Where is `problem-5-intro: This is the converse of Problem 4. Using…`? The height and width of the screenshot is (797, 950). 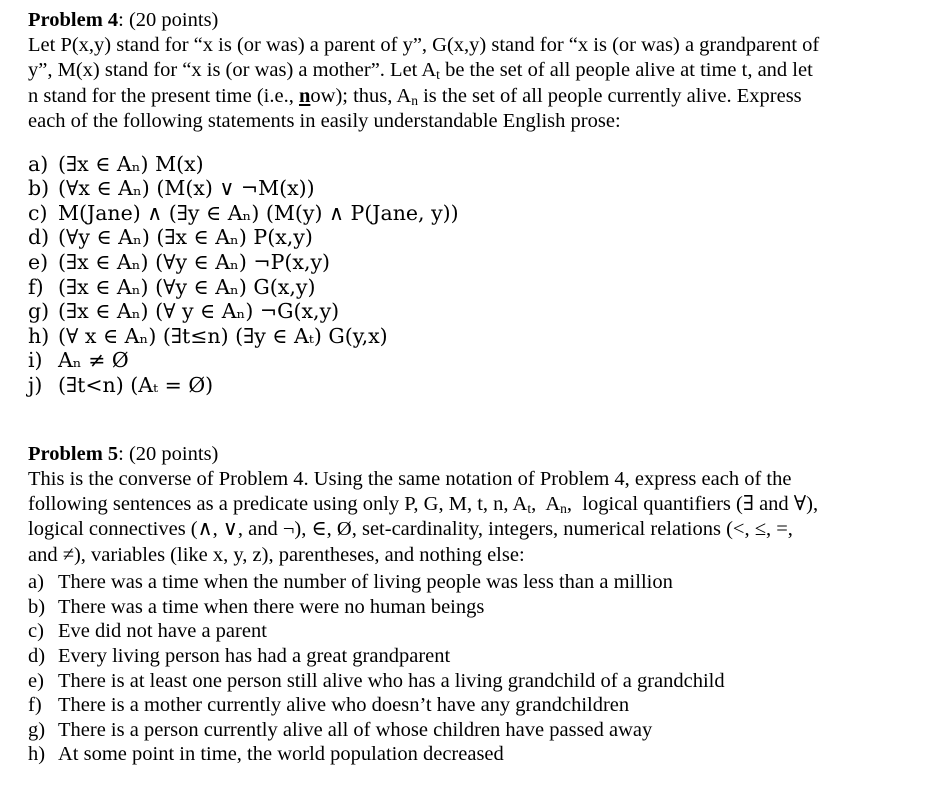 problem-5-intro: This is the converse of Problem 4. Using… is located at coordinates (480, 518).